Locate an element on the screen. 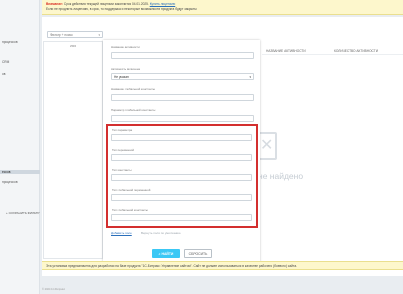 Image resolution: width=403 pixels, height=294 pixels. buy-license-link: Купить лицензию is located at coordinates (163, 4).